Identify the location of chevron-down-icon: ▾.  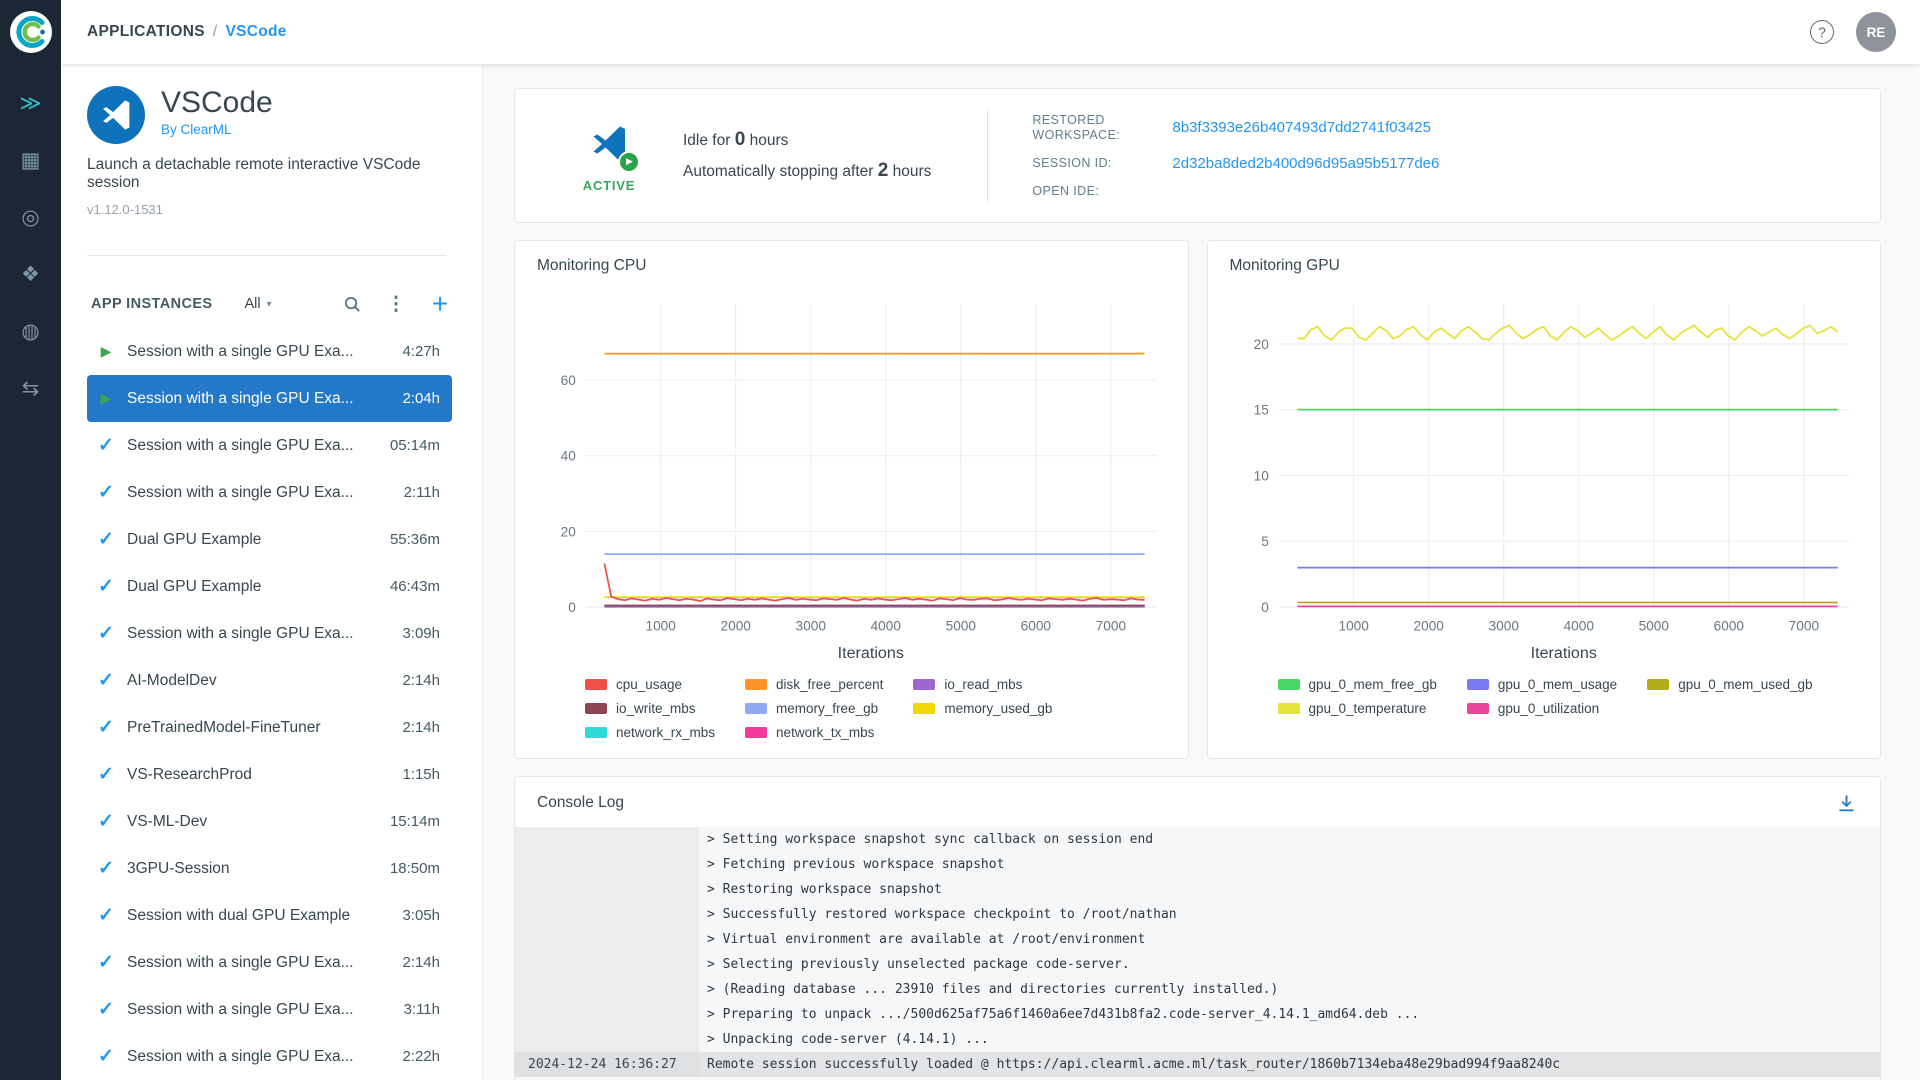
(269, 304).